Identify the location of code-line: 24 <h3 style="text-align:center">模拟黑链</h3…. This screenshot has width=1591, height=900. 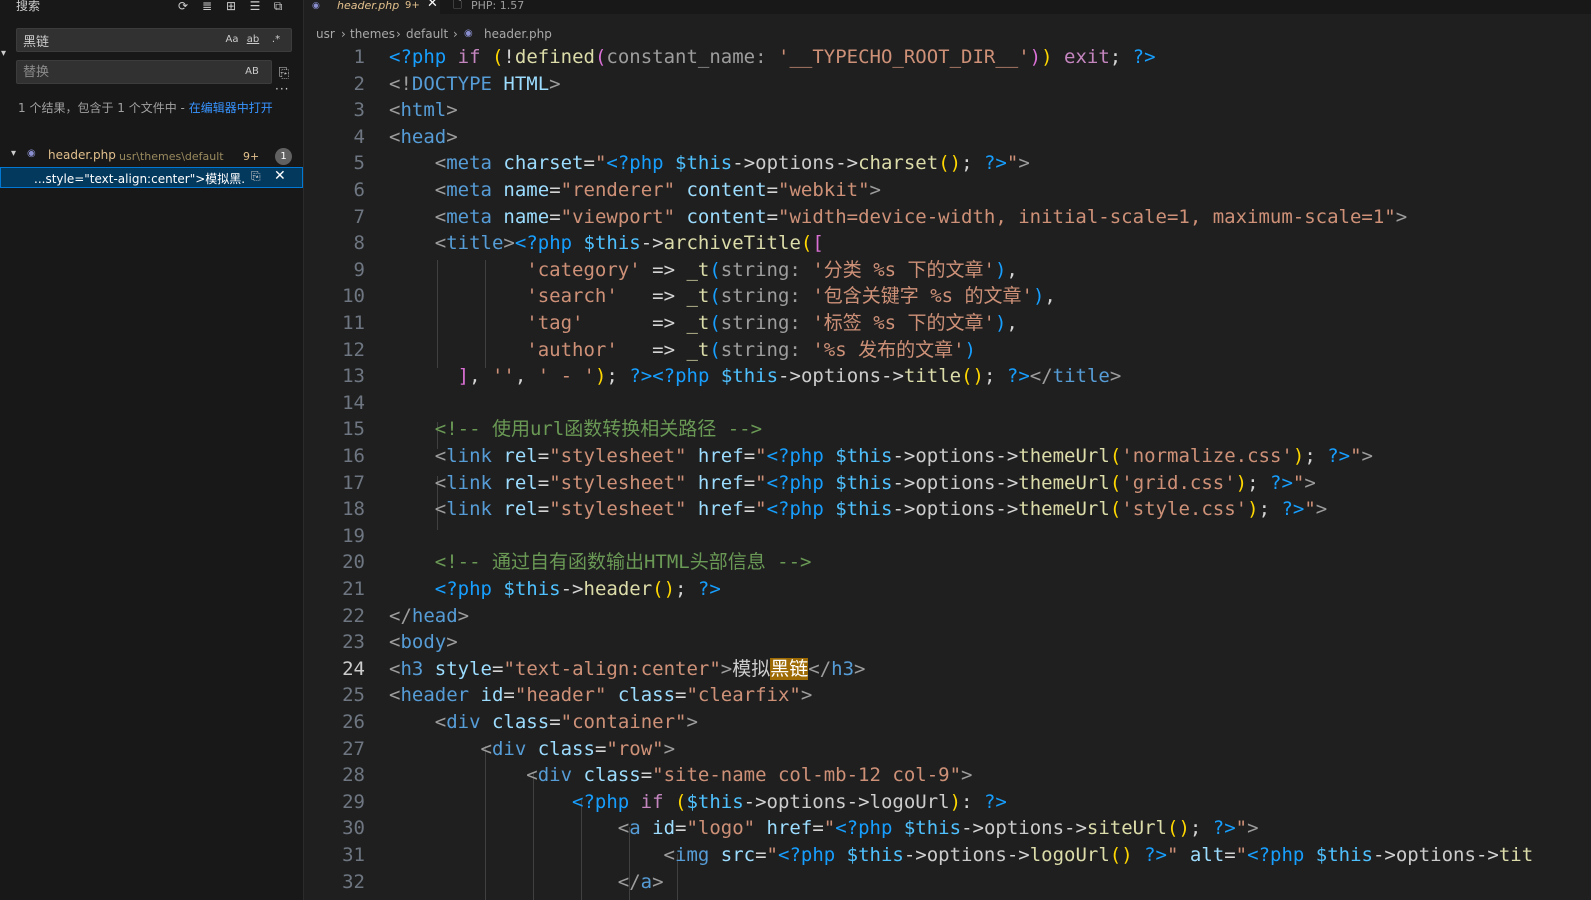
(947, 669).